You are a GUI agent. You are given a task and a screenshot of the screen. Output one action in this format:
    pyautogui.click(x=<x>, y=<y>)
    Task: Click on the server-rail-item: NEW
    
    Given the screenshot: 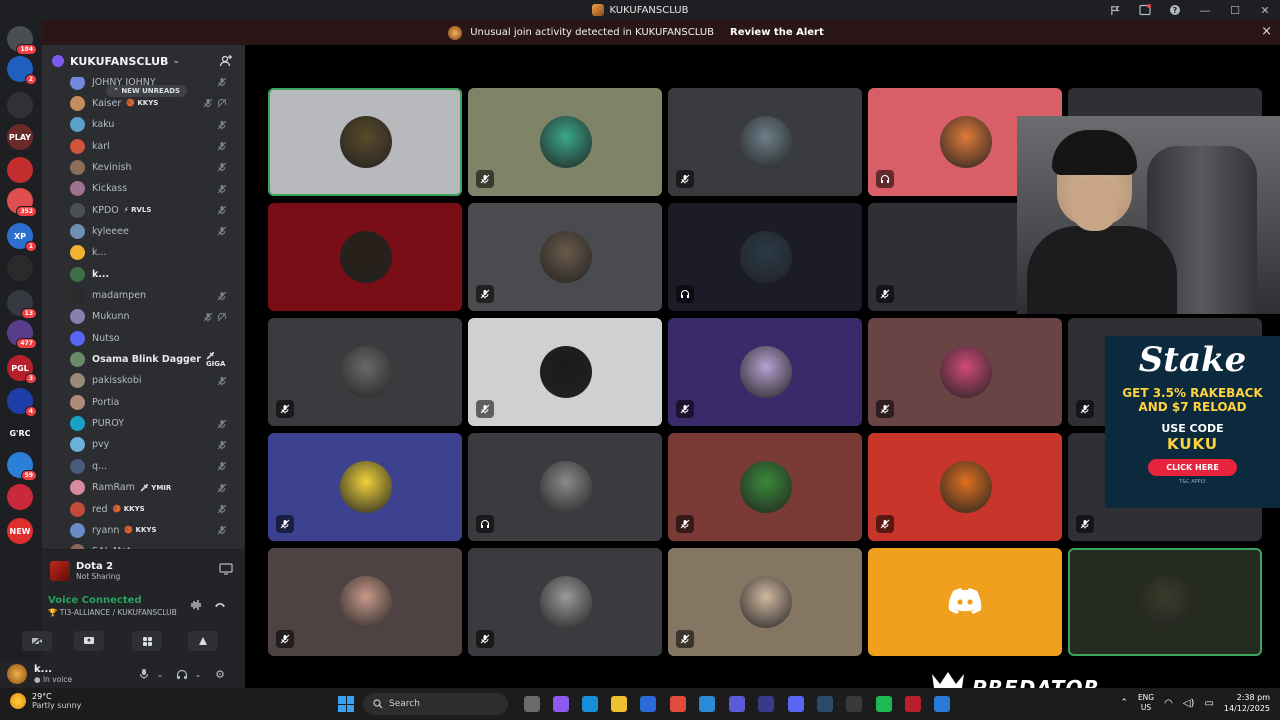 What is the action you would take?
    pyautogui.click(x=20, y=531)
    